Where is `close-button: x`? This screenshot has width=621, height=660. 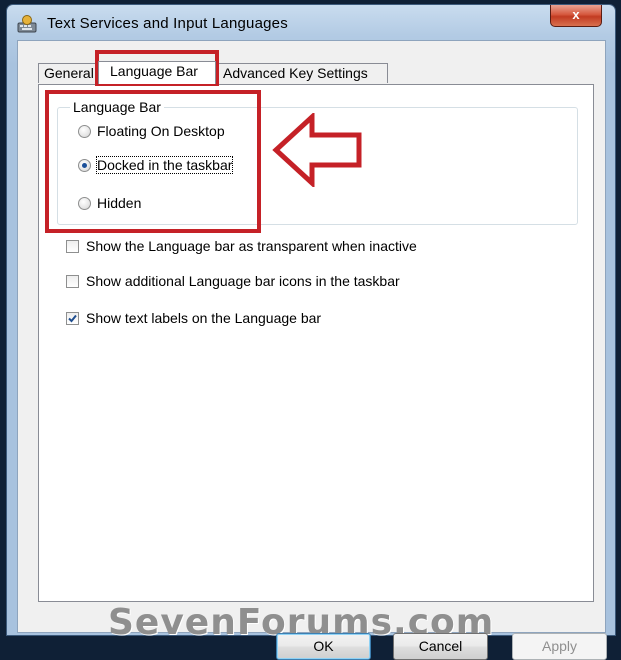 close-button: x is located at coordinates (576, 16).